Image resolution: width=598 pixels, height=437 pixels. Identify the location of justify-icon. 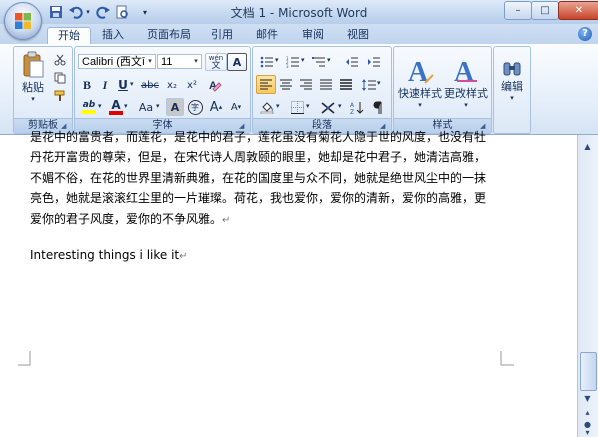
(326, 84).